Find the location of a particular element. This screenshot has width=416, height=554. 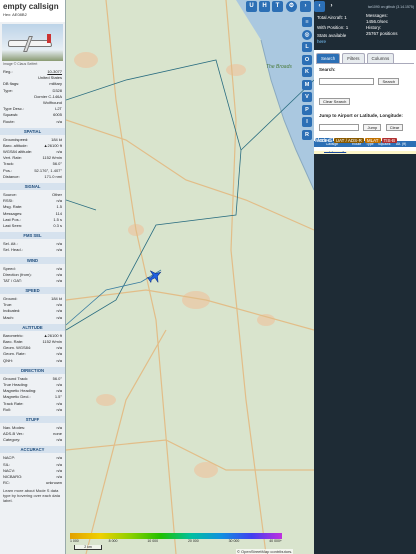

hex-line: Hex: AE08B2 is located at coordinates (33, 14).